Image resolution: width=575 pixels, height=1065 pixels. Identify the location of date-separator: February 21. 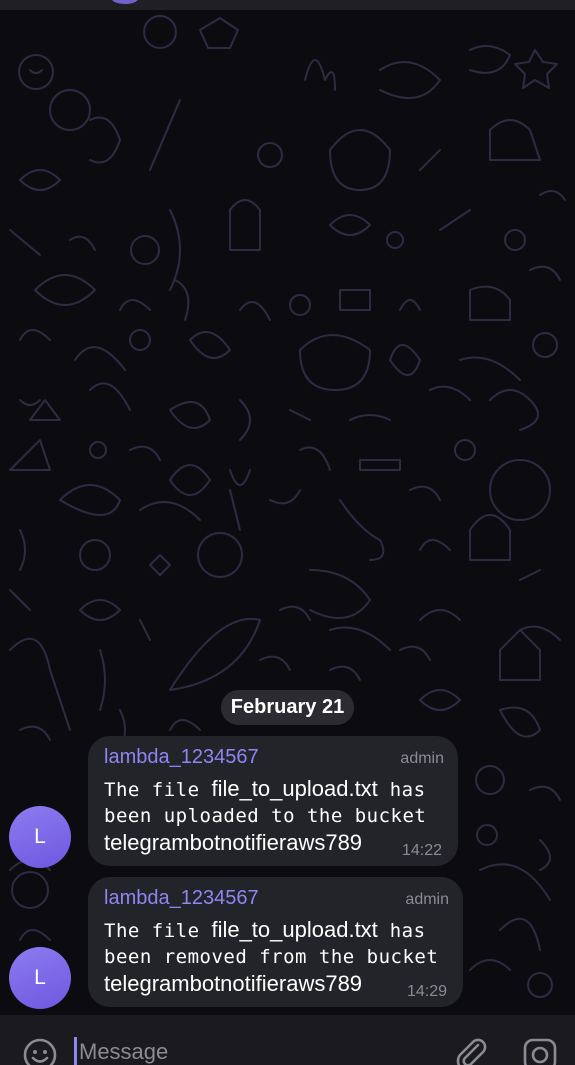
(287, 707).